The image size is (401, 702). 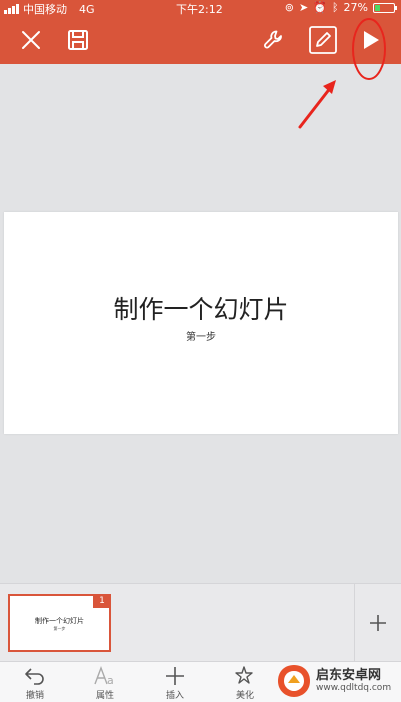 I want to click on slide-thumbnail-strip: 1 制作一个幻灯片 第一步, so click(x=200, y=622).